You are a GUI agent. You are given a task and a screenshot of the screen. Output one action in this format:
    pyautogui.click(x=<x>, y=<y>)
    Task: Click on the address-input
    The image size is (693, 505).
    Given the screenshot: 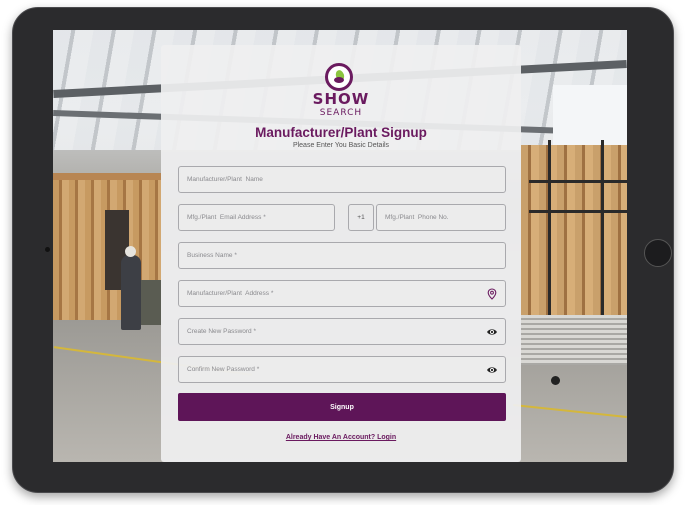 What is the action you would take?
    pyautogui.click(x=342, y=293)
    